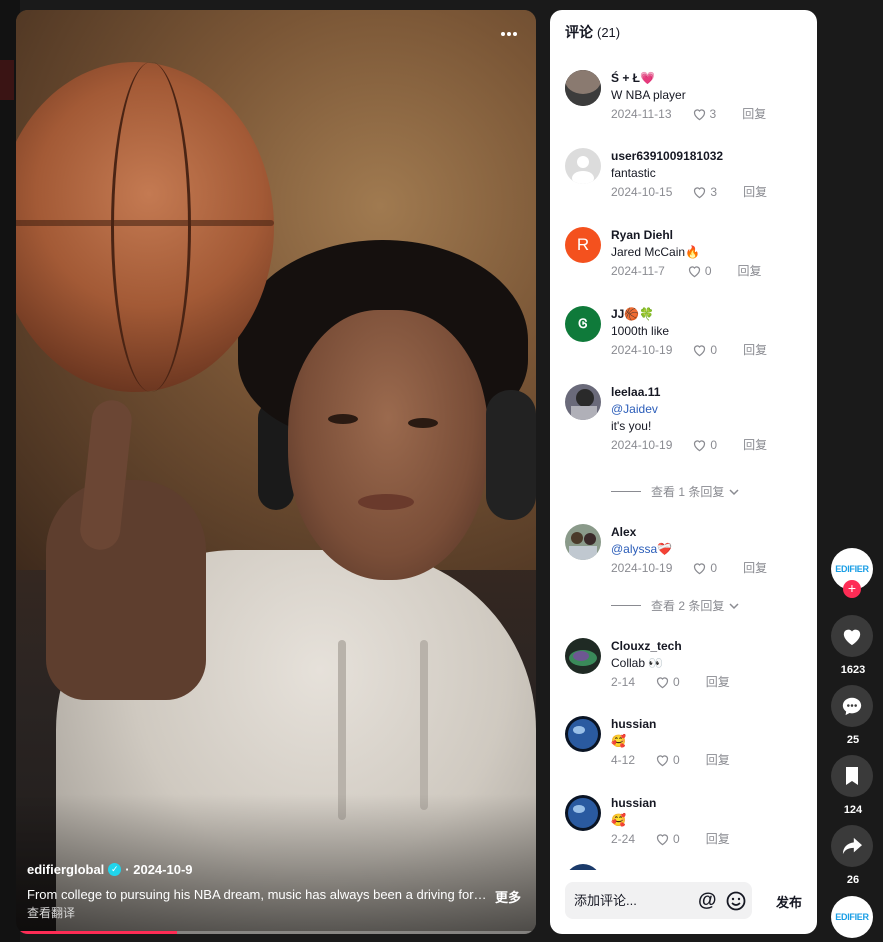  I want to click on video-author-name: edifierglobal, so click(65, 869).